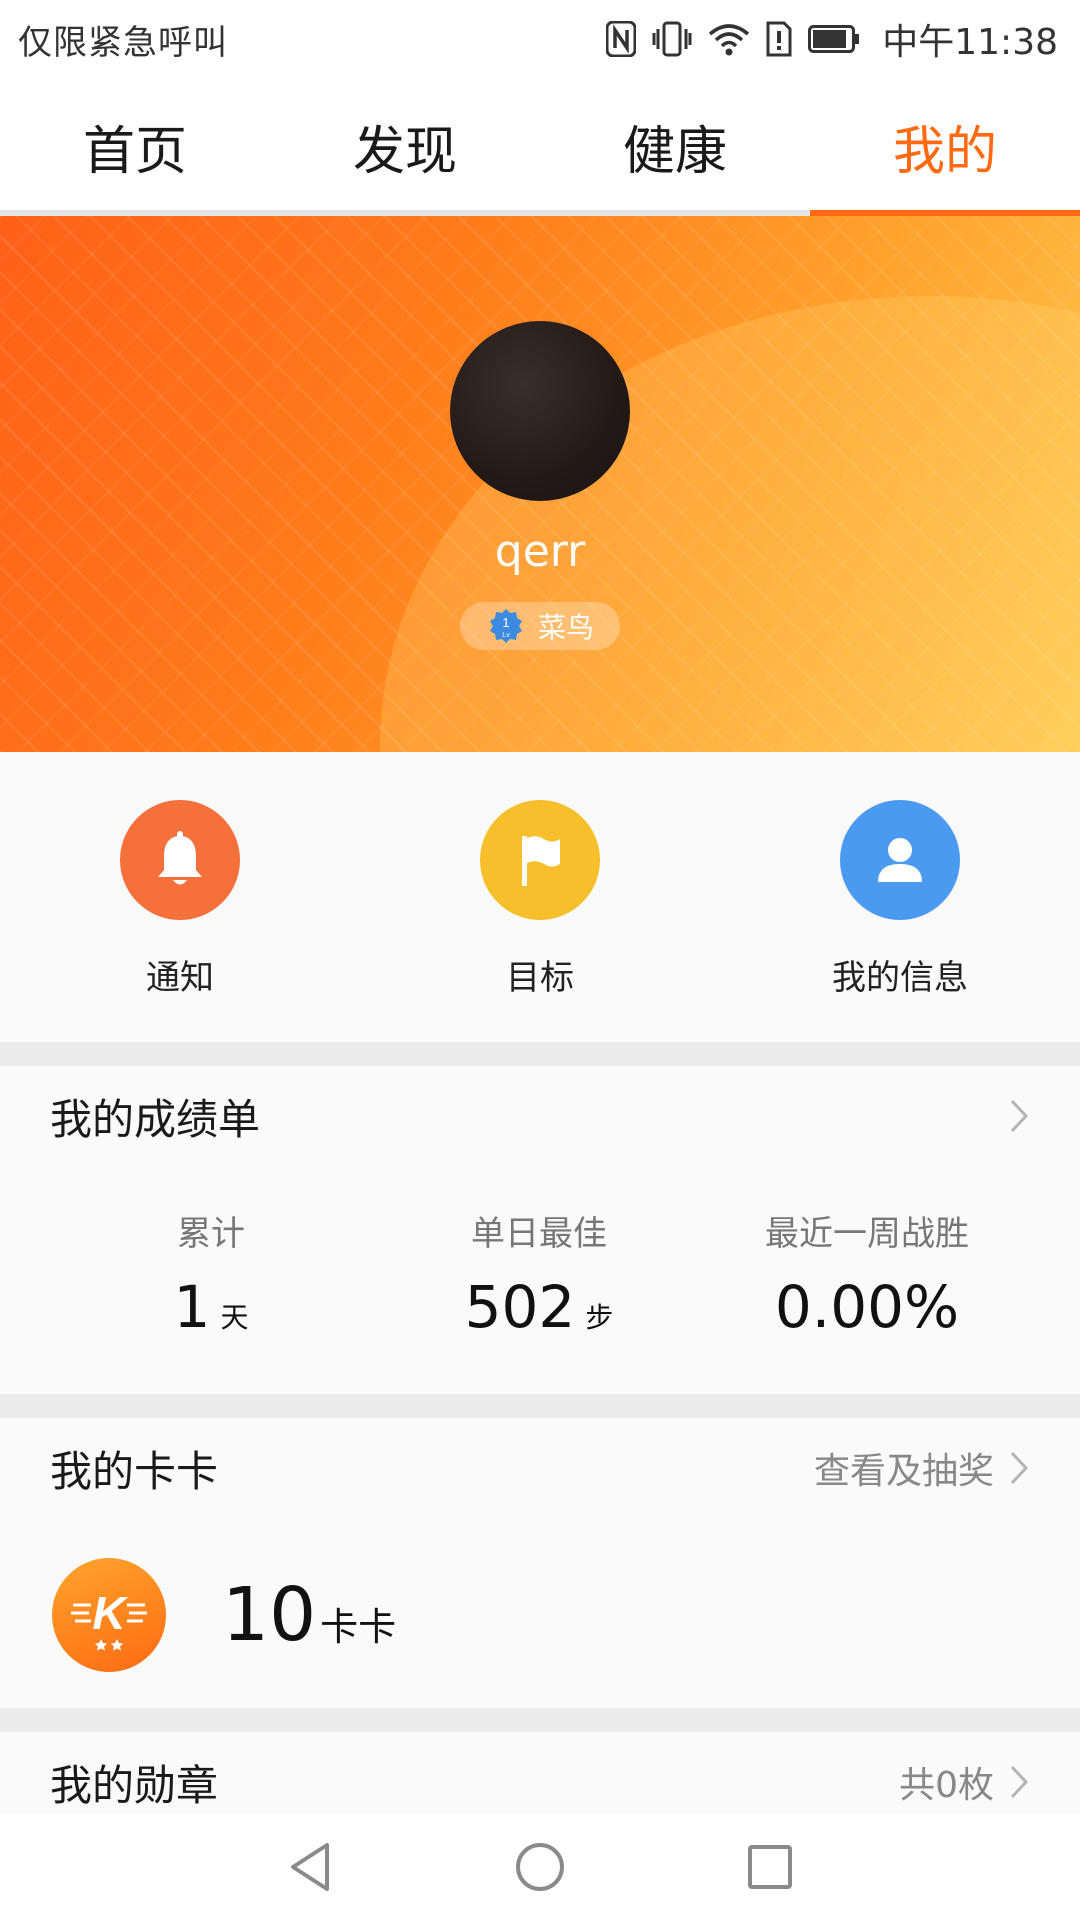 The width and height of the screenshot is (1080, 1920). I want to click on kaka-card-title: 我的卡卡, so click(134, 1471).